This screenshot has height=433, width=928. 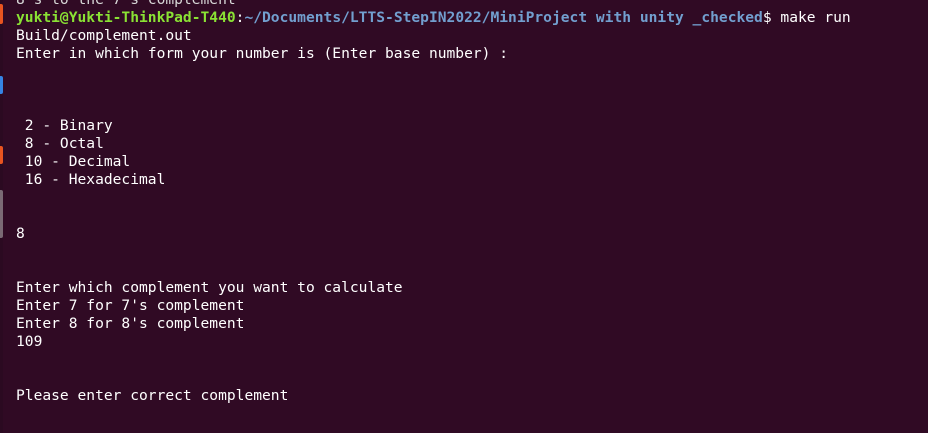 What do you see at coordinates (104, 35) in the screenshot?
I see `terminal-line: Build/complement.out` at bounding box center [104, 35].